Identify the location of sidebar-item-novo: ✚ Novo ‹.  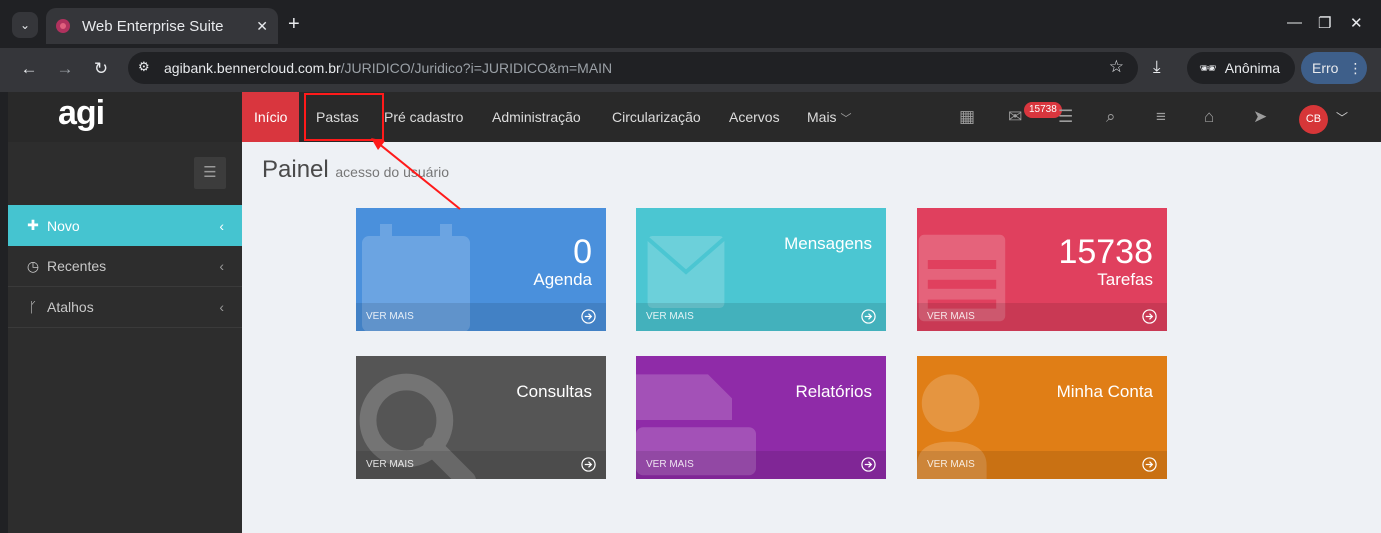
(125, 225).